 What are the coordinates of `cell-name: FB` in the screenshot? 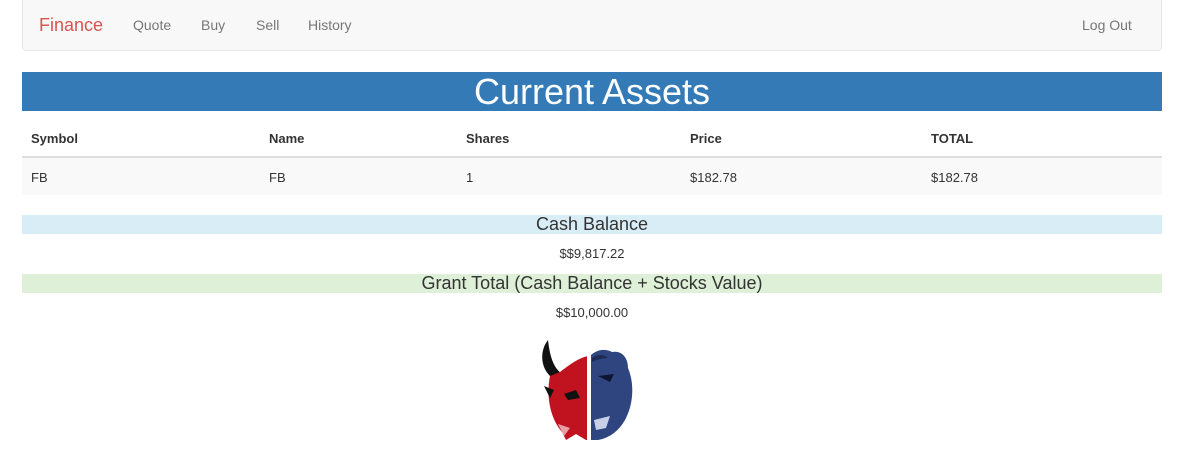 It's located at (277, 177).